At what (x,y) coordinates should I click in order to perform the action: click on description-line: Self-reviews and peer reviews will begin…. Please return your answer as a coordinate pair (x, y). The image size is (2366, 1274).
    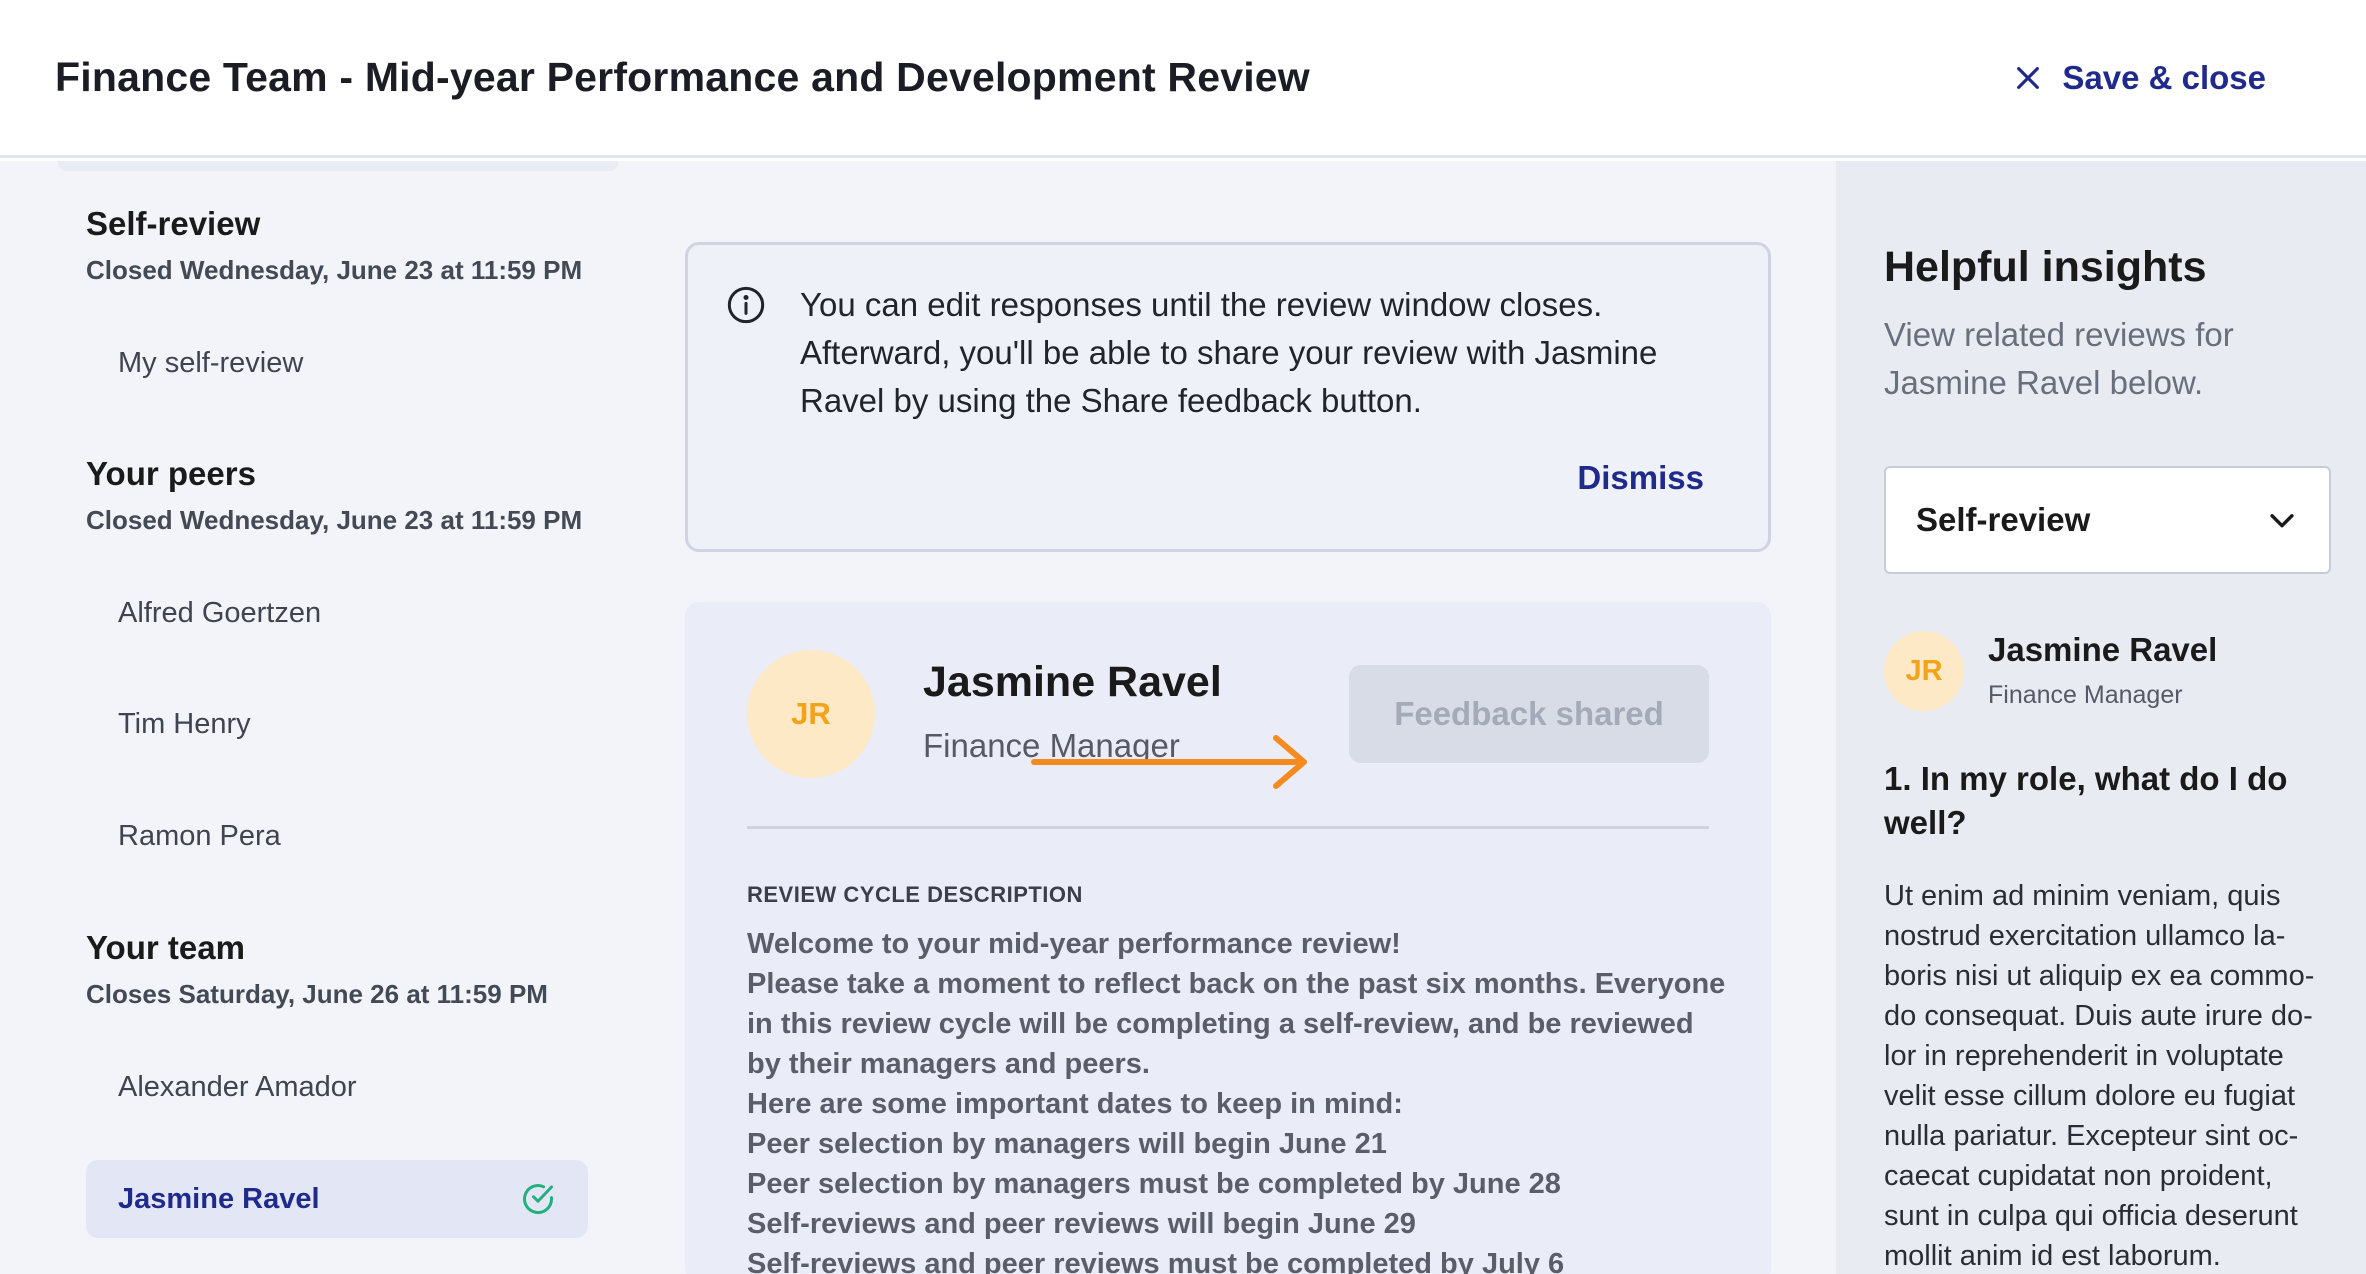
    Looking at the image, I should click on (1081, 1224).